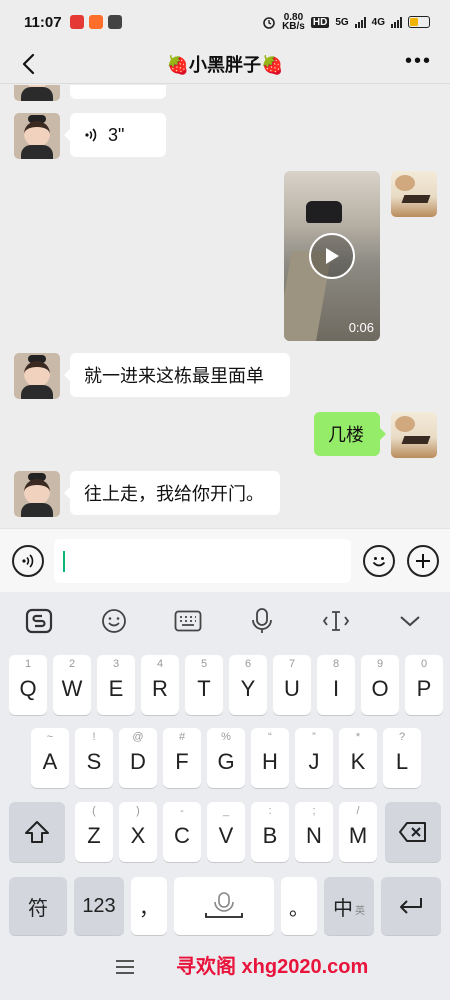  What do you see at coordinates (138, 758) in the screenshot?
I see `key-d: @ D` at bounding box center [138, 758].